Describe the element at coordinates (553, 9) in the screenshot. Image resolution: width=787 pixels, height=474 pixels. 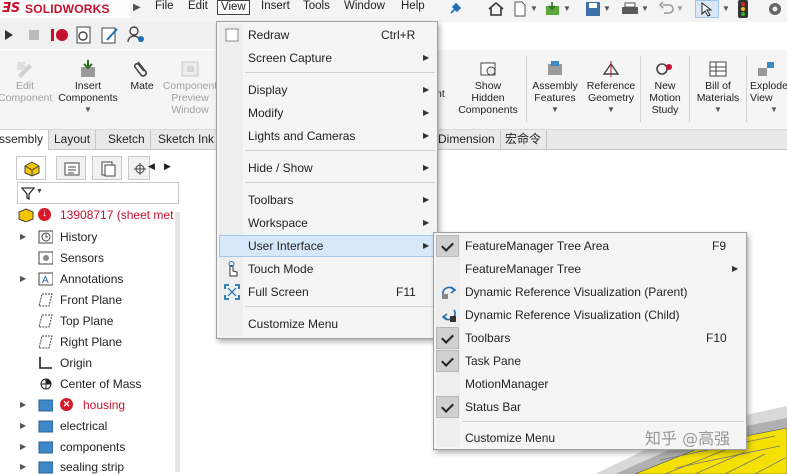
I see `open-icon` at that location.